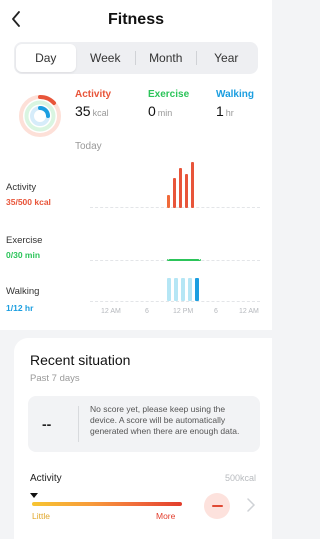  Describe the element at coordinates (227, 58) in the screenshot. I see `tab-year: Year` at that location.